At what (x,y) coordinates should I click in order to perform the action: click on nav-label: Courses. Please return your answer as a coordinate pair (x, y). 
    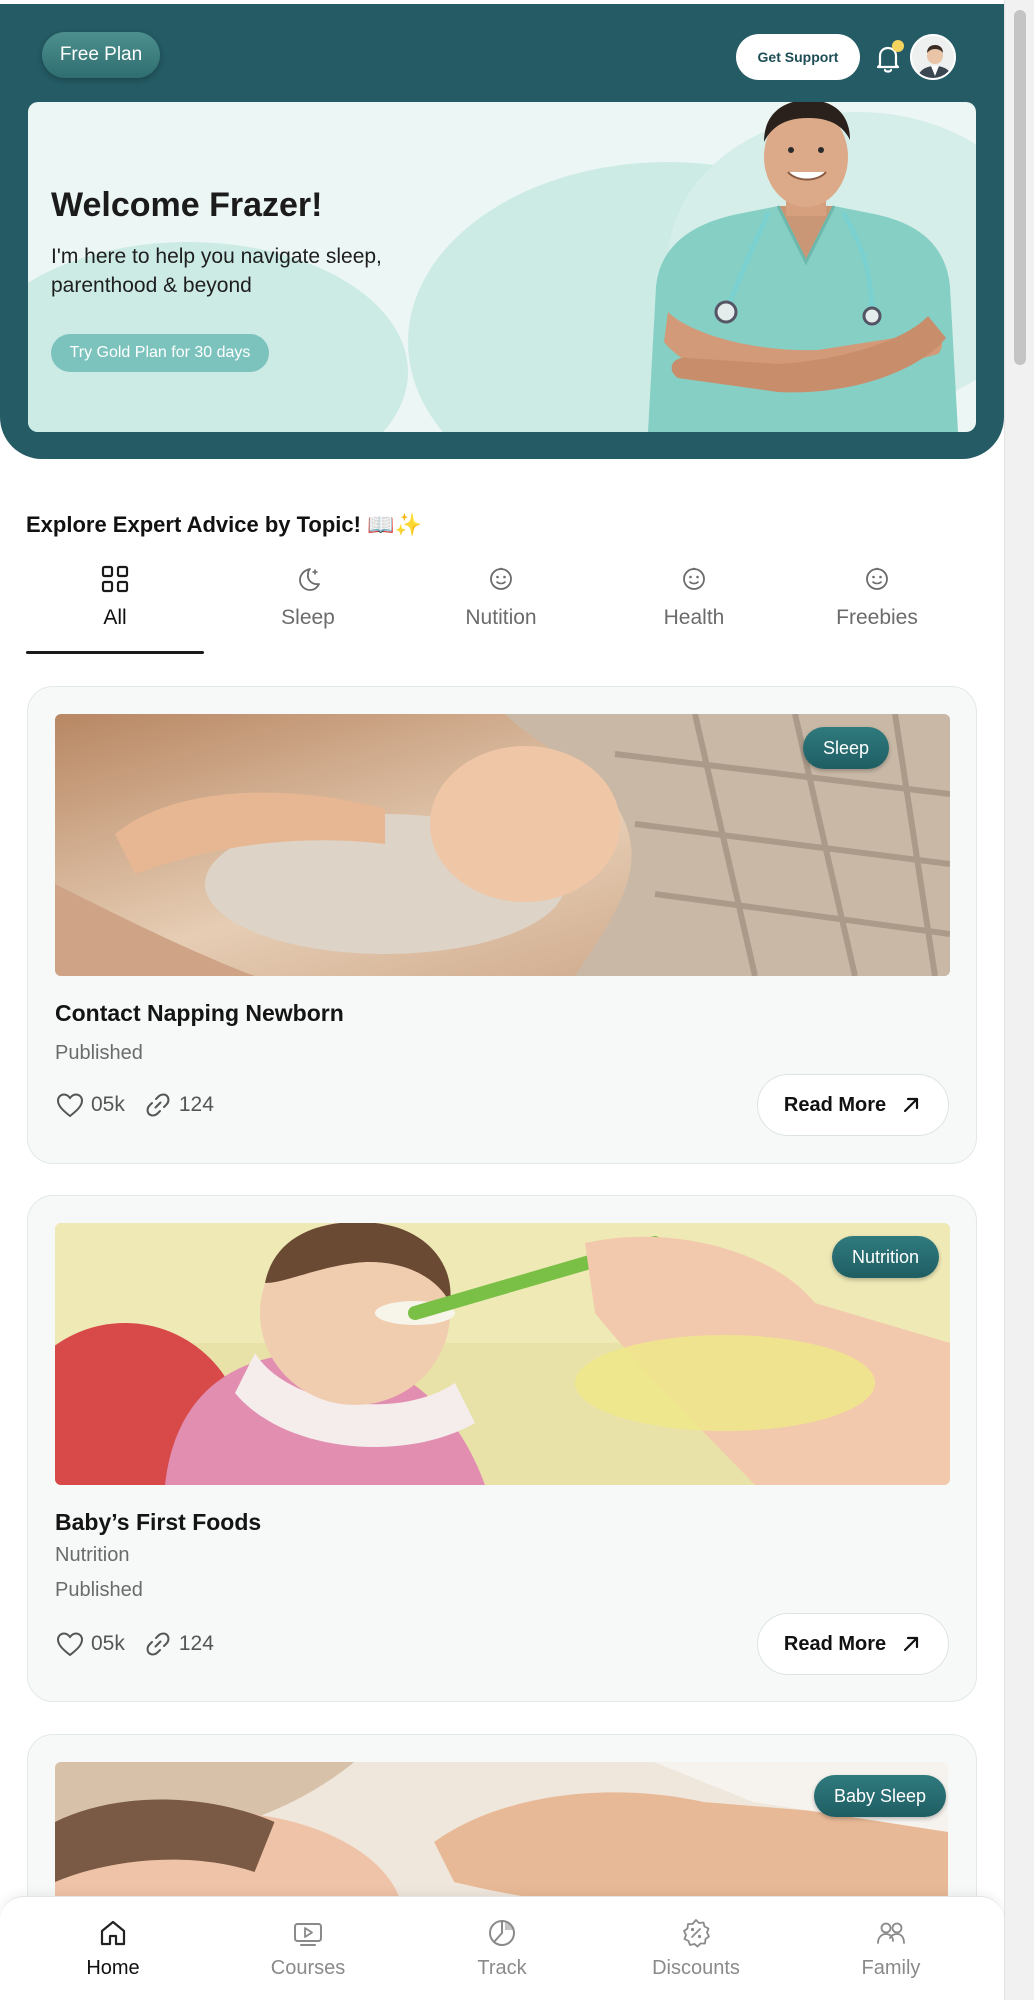
    Looking at the image, I should click on (308, 1968).